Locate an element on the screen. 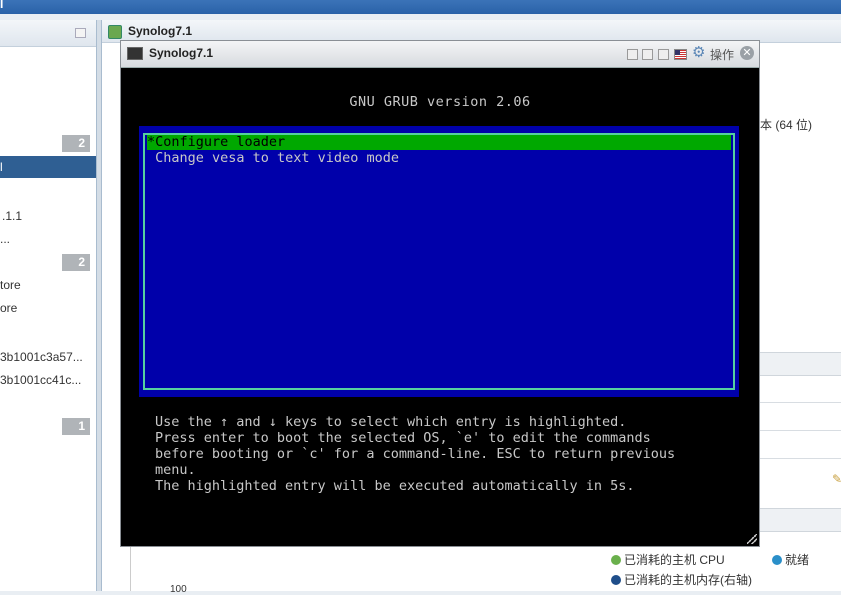 This screenshot has height=595, width=841. nav-item-label: l is located at coordinates (1, 167).